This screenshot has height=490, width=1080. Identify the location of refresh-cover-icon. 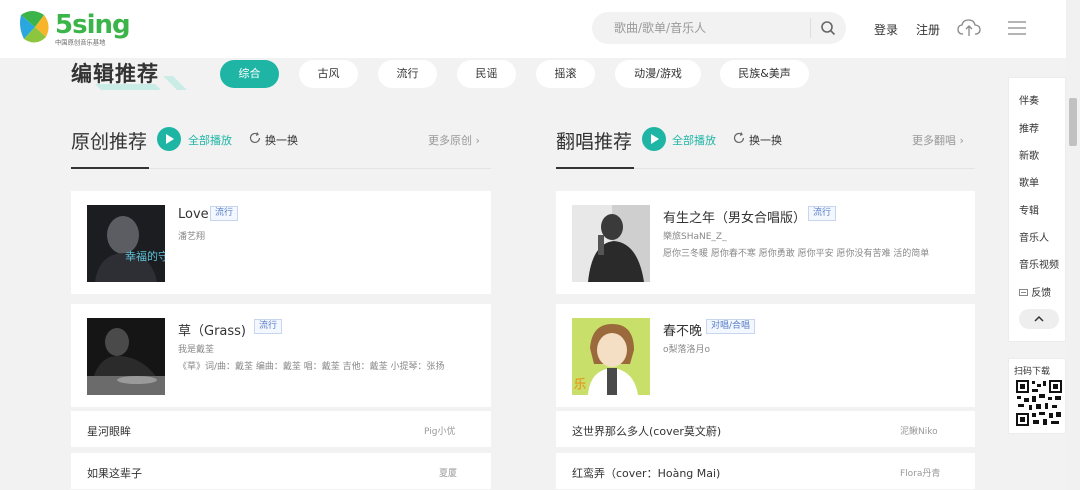
(739, 138).